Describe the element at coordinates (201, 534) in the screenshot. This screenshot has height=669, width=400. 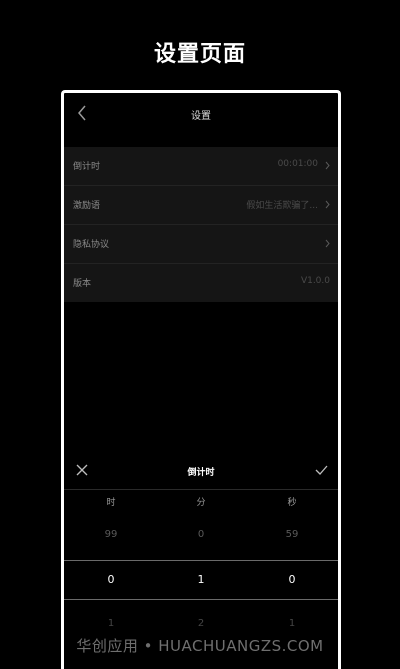
I see `picker-value-minutes: 0` at that location.